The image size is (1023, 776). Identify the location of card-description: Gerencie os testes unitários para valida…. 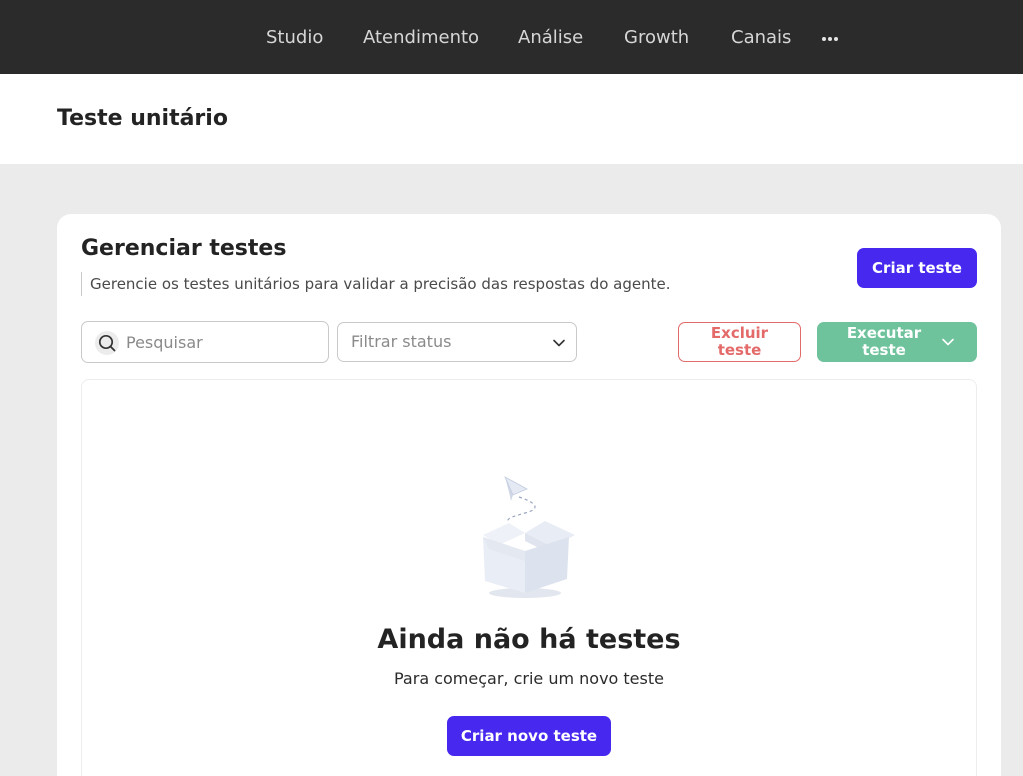
(376, 284).